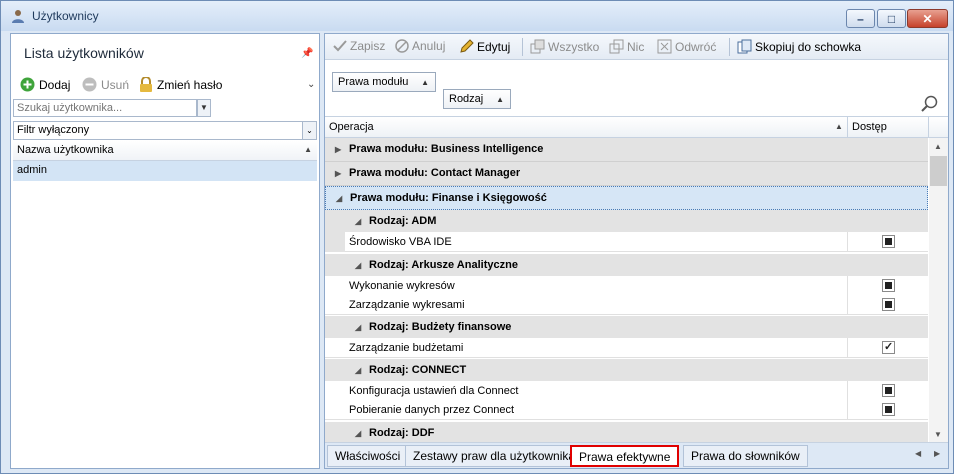 The width and height of the screenshot is (954, 474). What do you see at coordinates (494, 456) in the screenshot?
I see `tab-permission-sets: Zestawy praw dla użytkownika` at bounding box center [494, 456].